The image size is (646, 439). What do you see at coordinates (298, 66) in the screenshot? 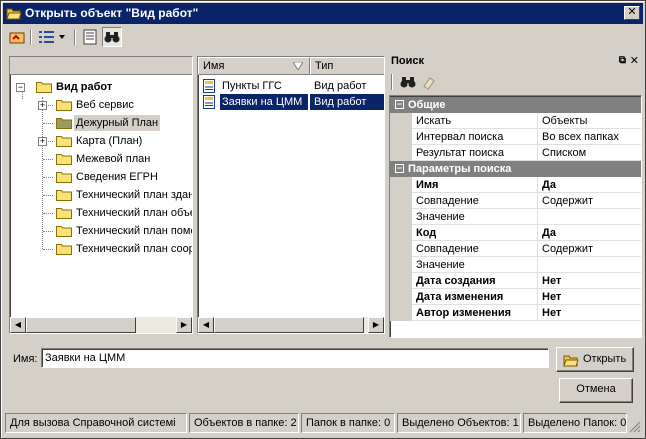
I see `sort-arrow-icon` at bounding box center [298, 66].